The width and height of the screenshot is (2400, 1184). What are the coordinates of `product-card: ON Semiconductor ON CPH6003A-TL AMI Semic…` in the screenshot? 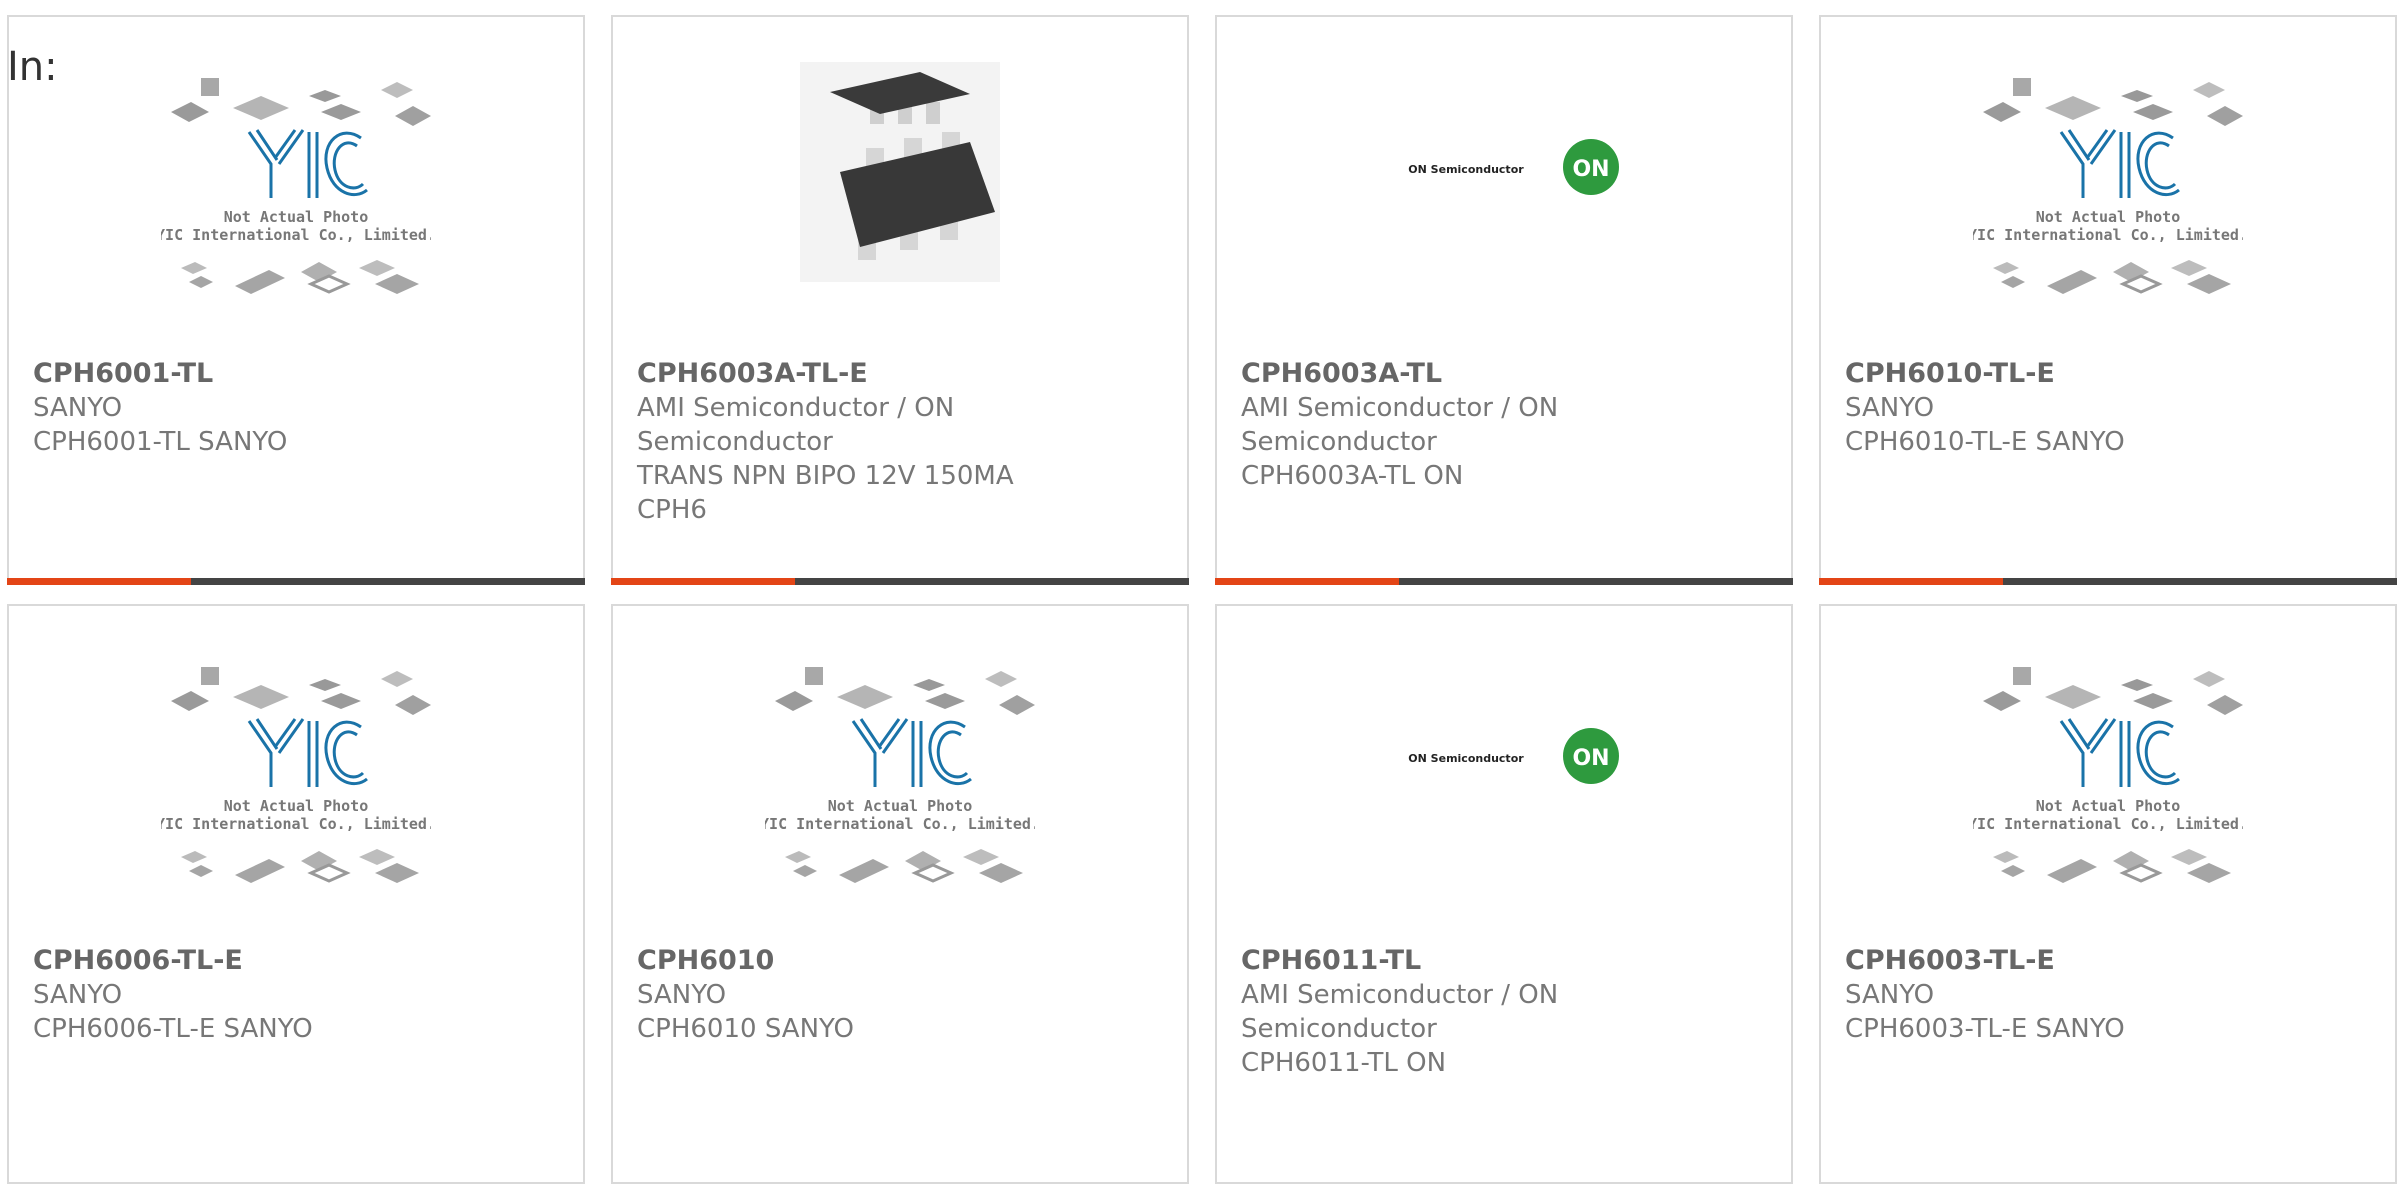 It's located at (1504, 300).